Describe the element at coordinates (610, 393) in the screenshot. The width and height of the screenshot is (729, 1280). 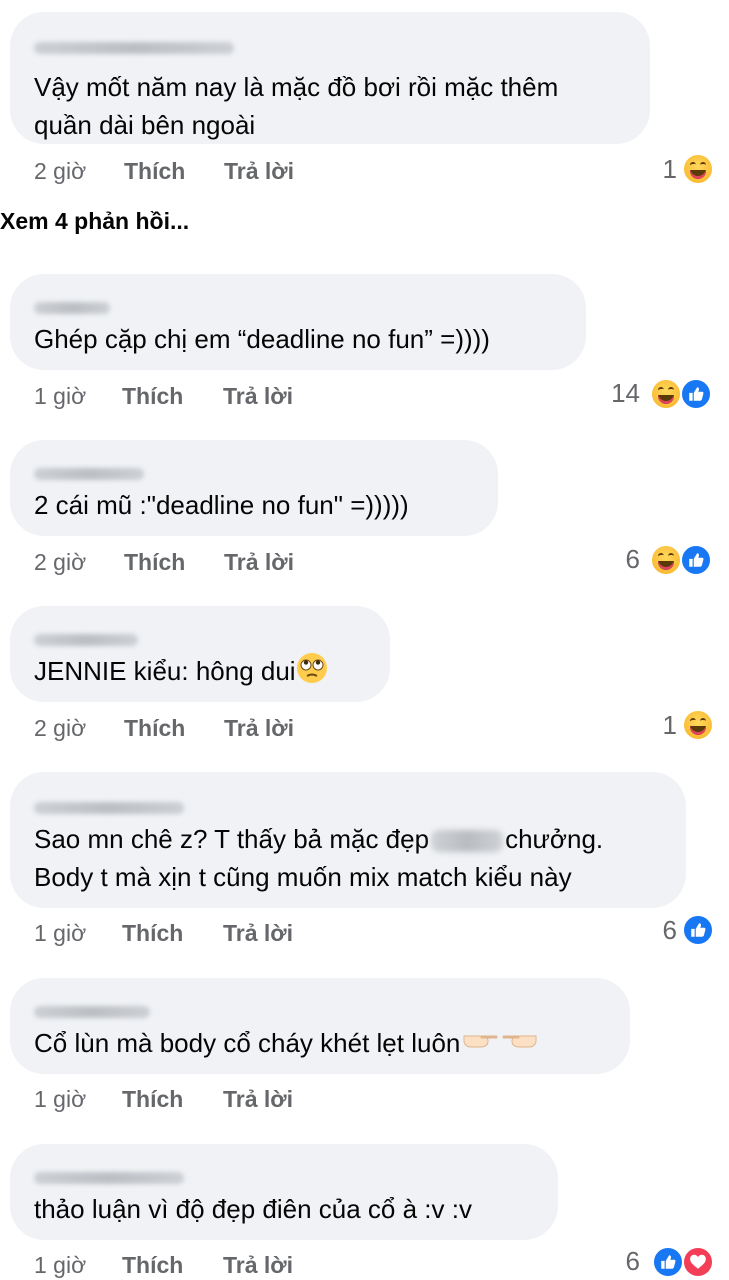
I see `reaction-count: 14` at that location.